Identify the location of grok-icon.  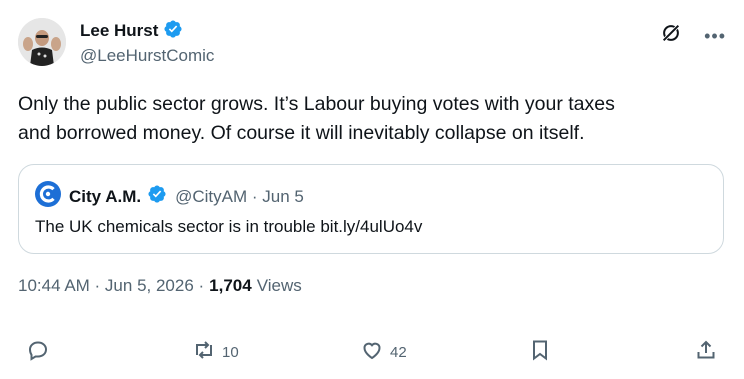
(671, 35).